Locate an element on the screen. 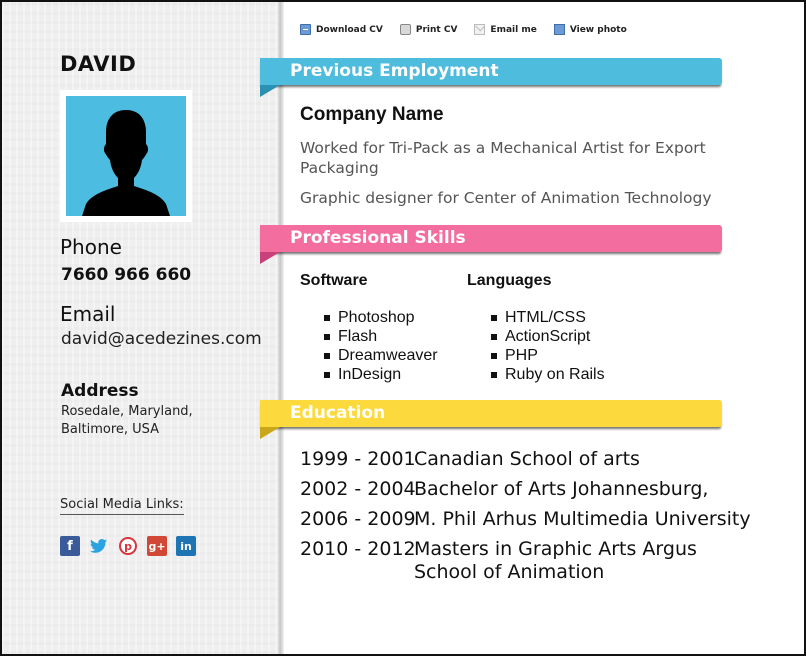  company-name: Company Name is located at coordinates (372, 114).